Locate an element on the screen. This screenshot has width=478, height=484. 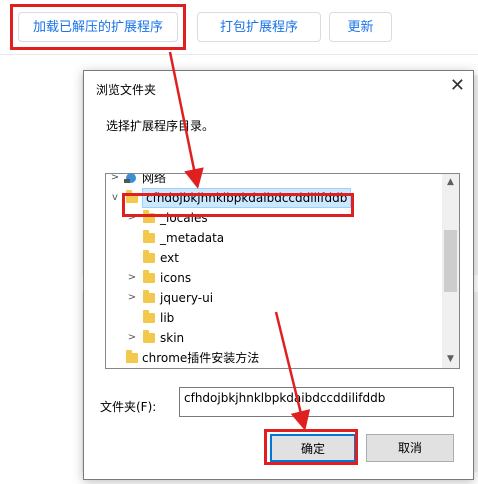
tree-item-lib: lib is located at coordinates (271, 318).